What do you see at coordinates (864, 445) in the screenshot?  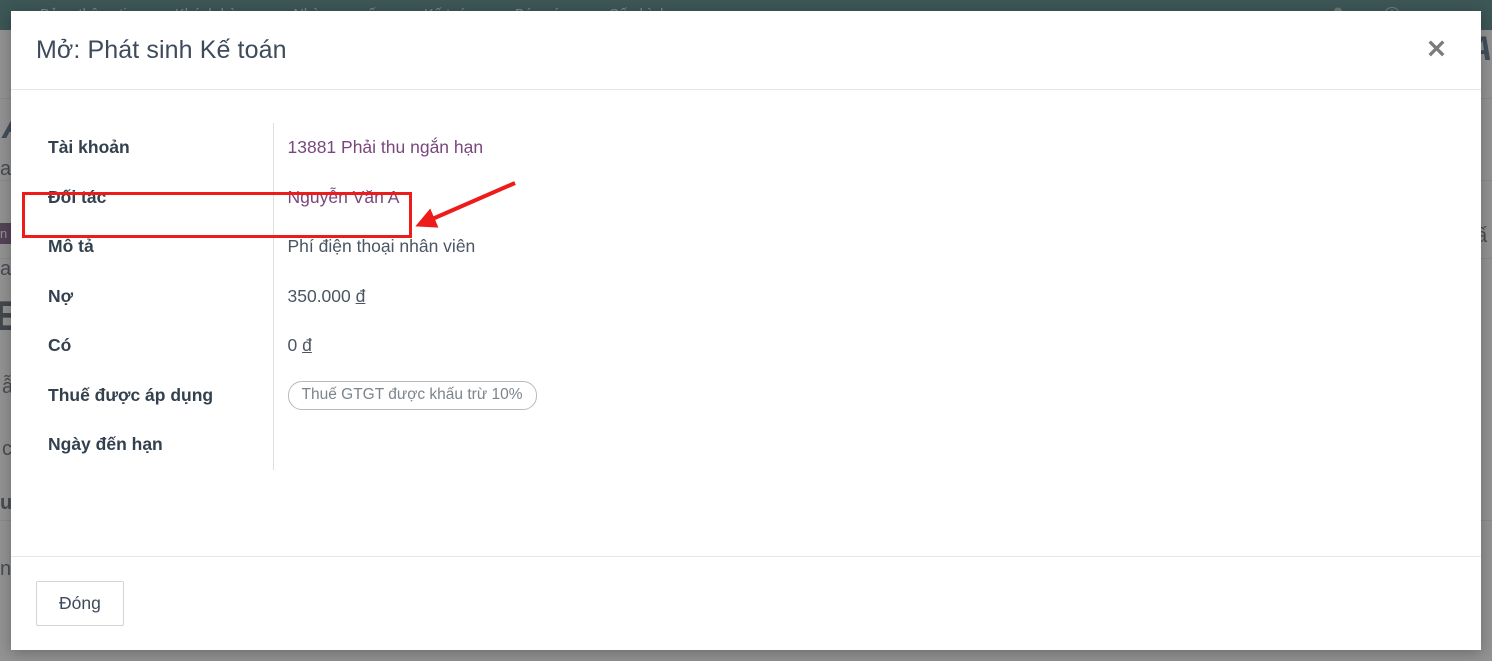 I see `row-due-date-value` at bounding box center [864, 445].